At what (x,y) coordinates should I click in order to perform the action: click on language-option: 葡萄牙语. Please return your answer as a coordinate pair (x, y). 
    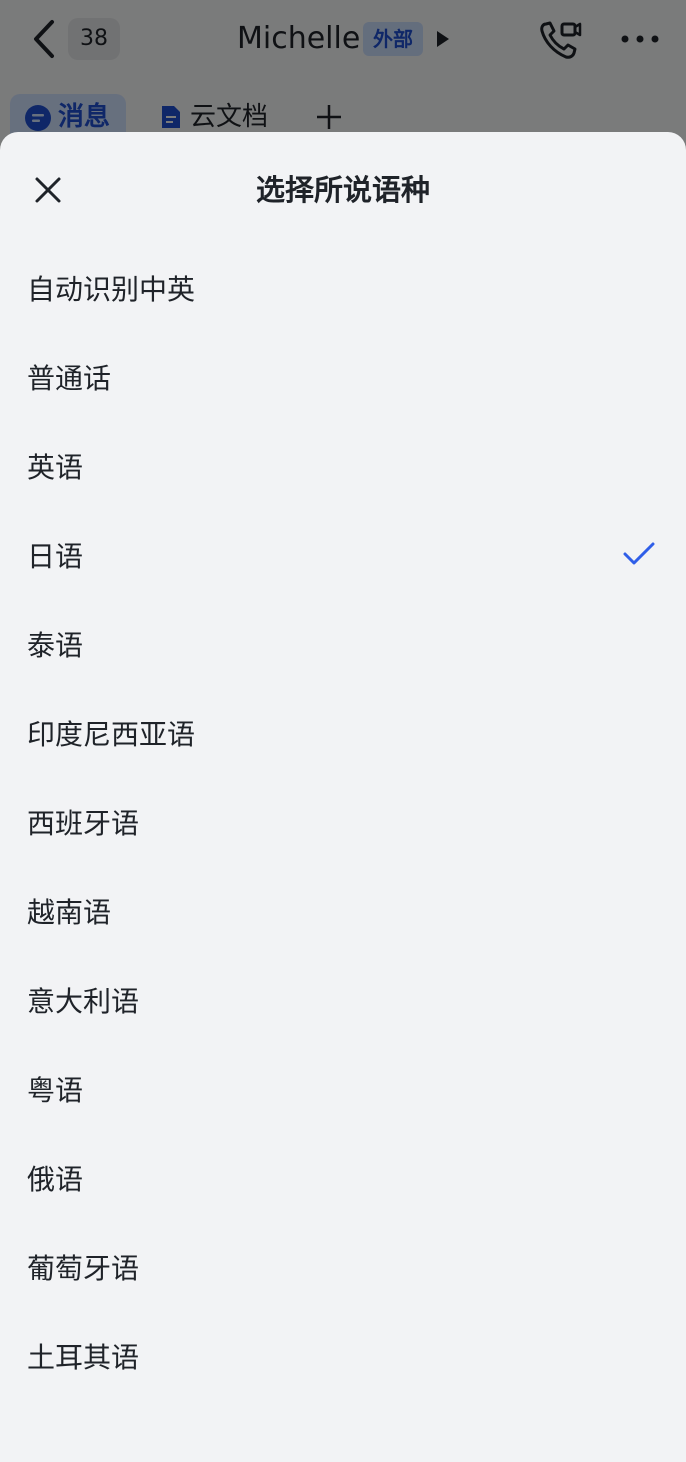
    Looking at the image, I should click on (343, 1268).